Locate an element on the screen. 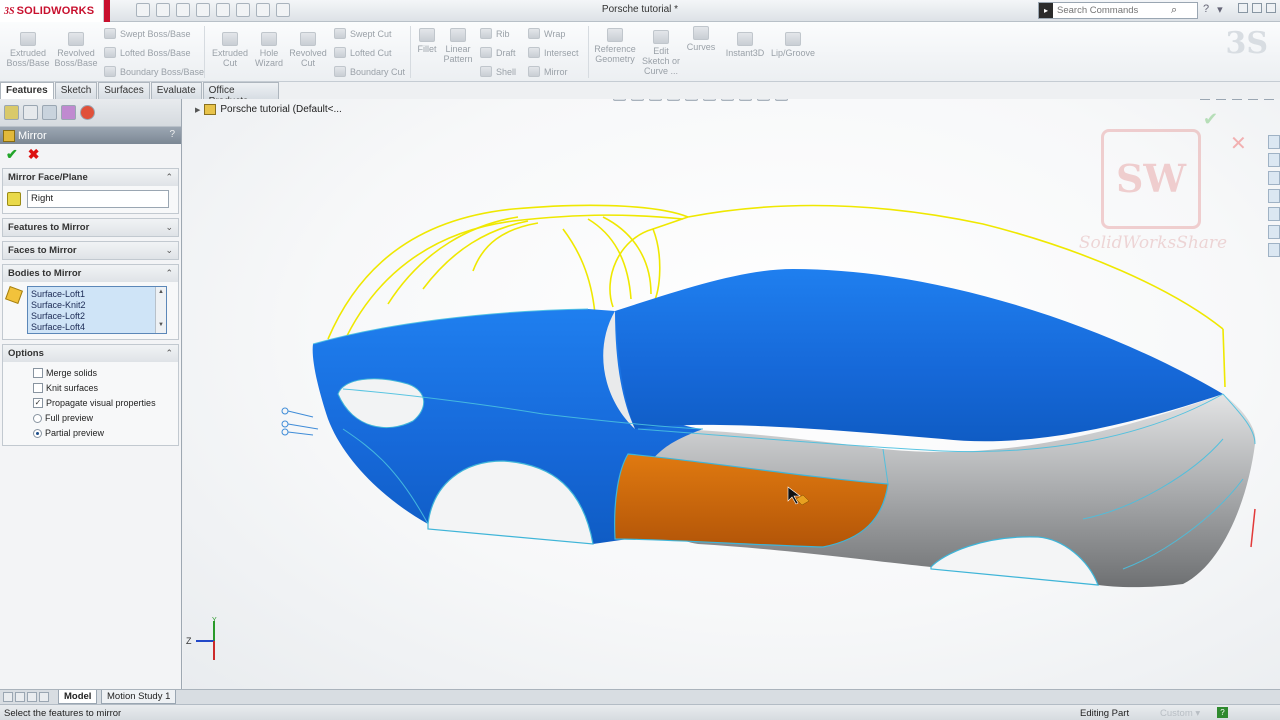 The image size is (1280, 720). property-manager-icon is located at coordinates (30, 112).